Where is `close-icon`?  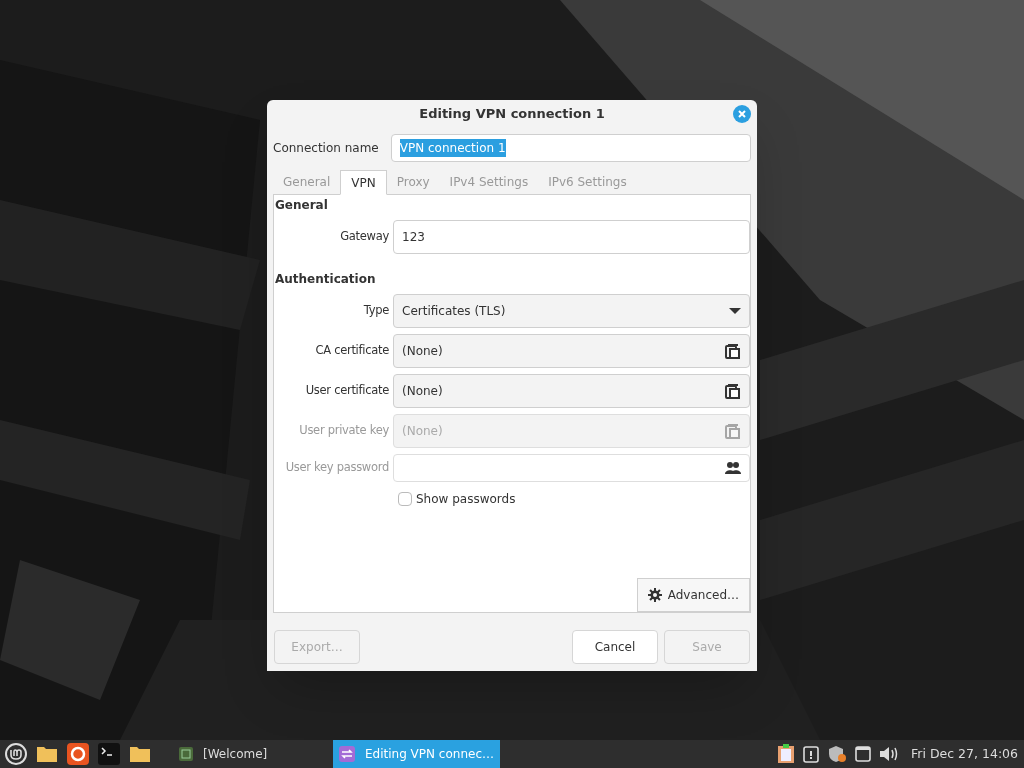 close-icon is located at coordinates (742, 114).